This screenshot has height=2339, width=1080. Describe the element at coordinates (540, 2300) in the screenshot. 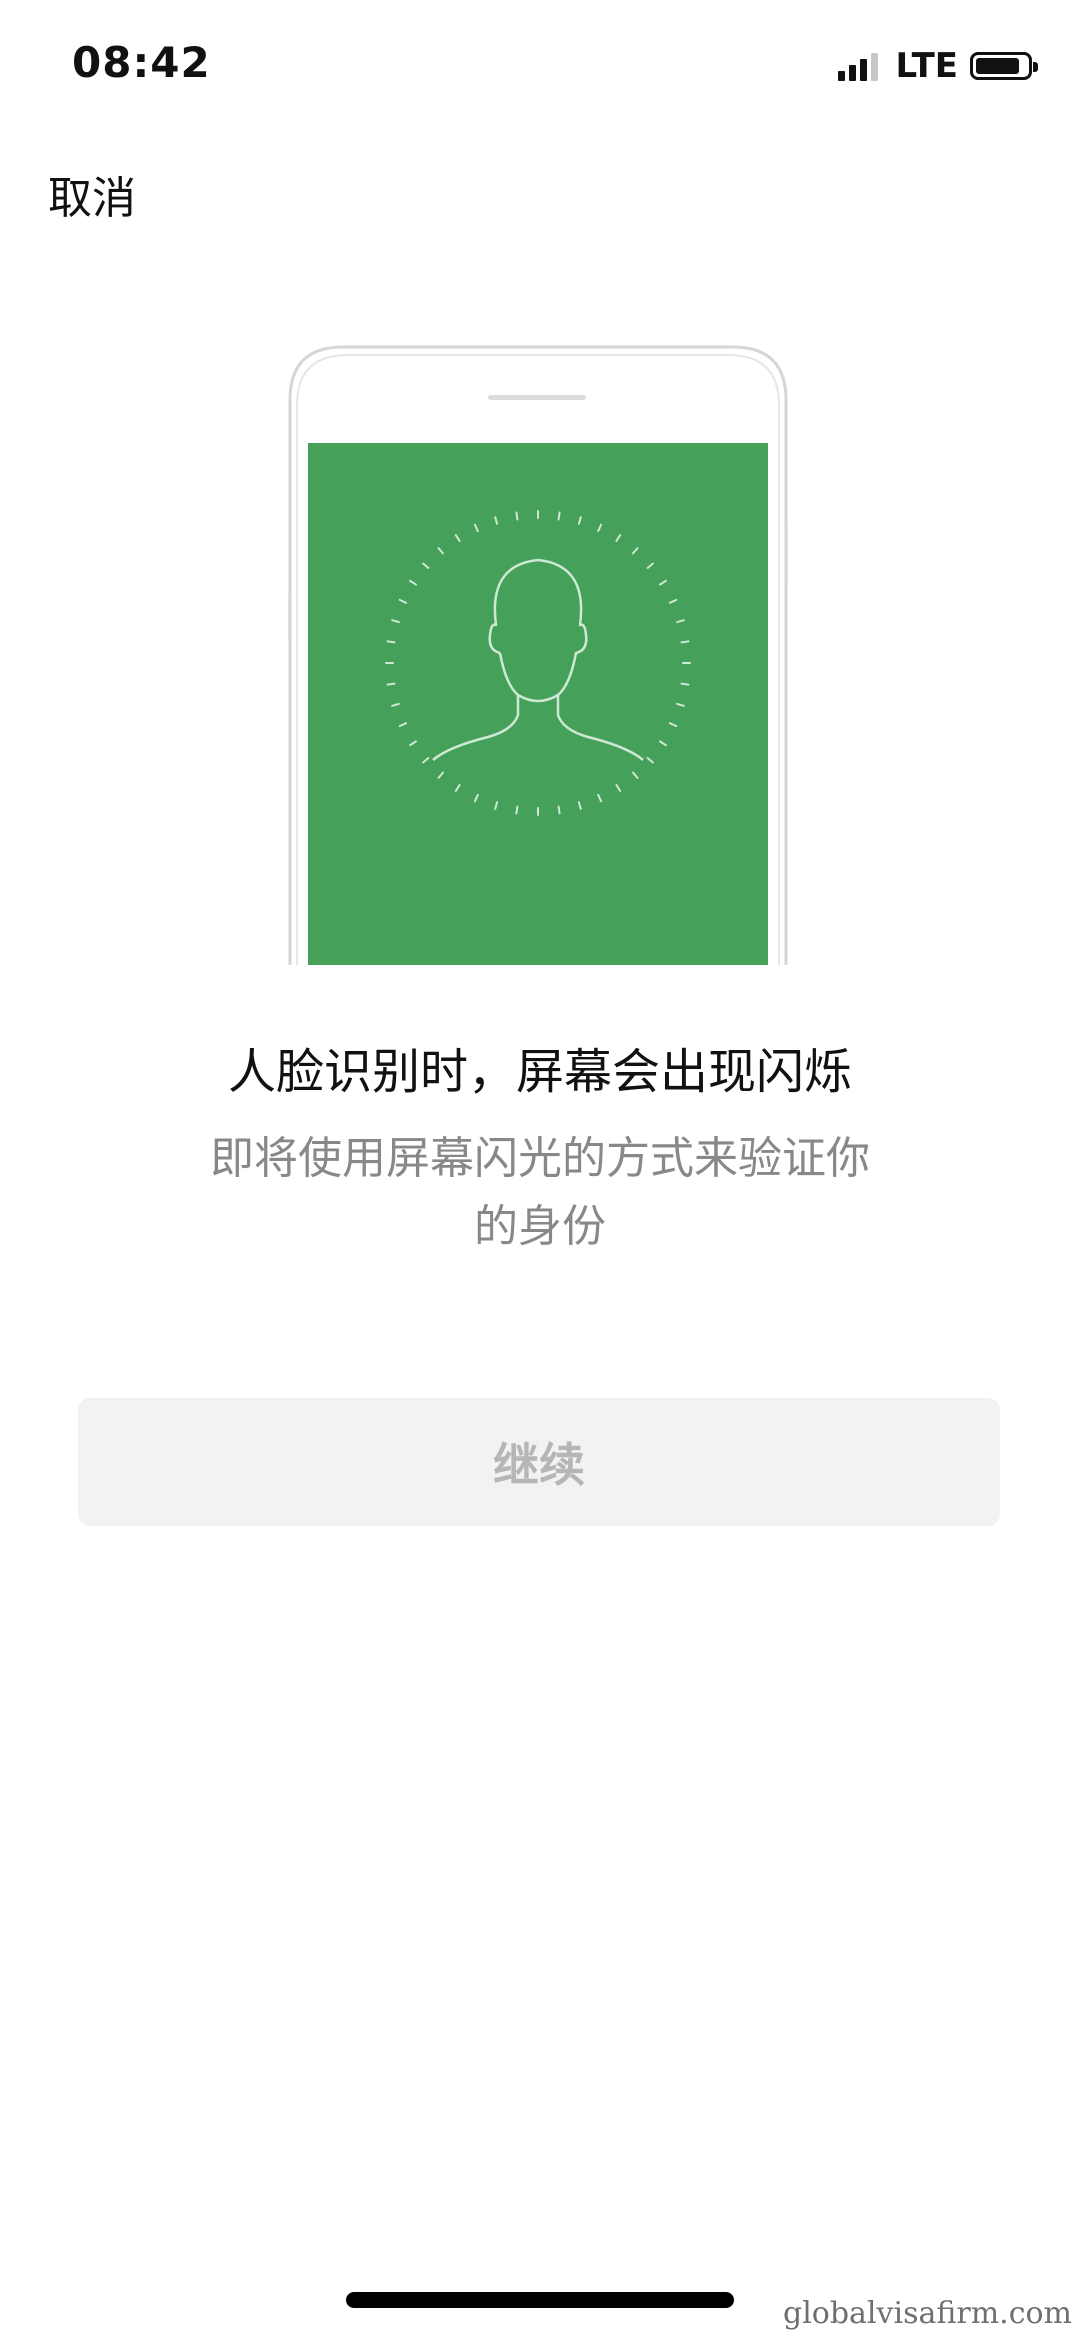

I see `home-indicator` at that location.